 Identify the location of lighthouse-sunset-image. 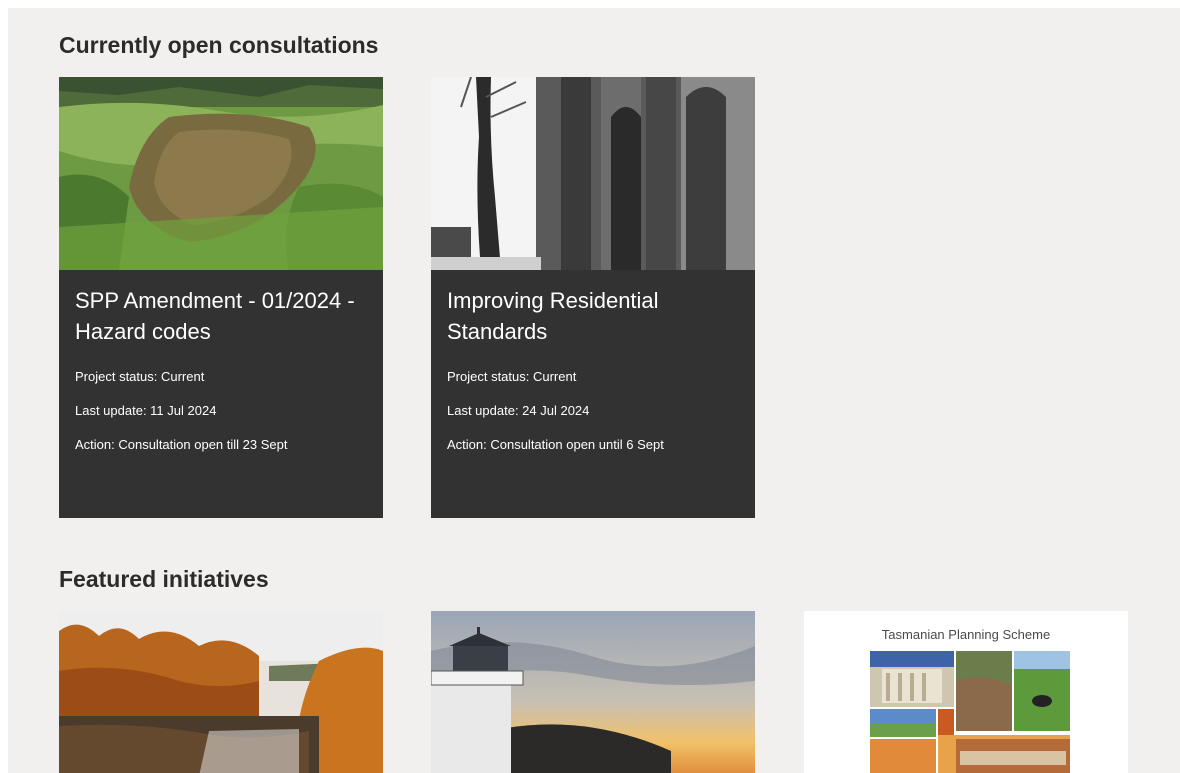
(593, 692).